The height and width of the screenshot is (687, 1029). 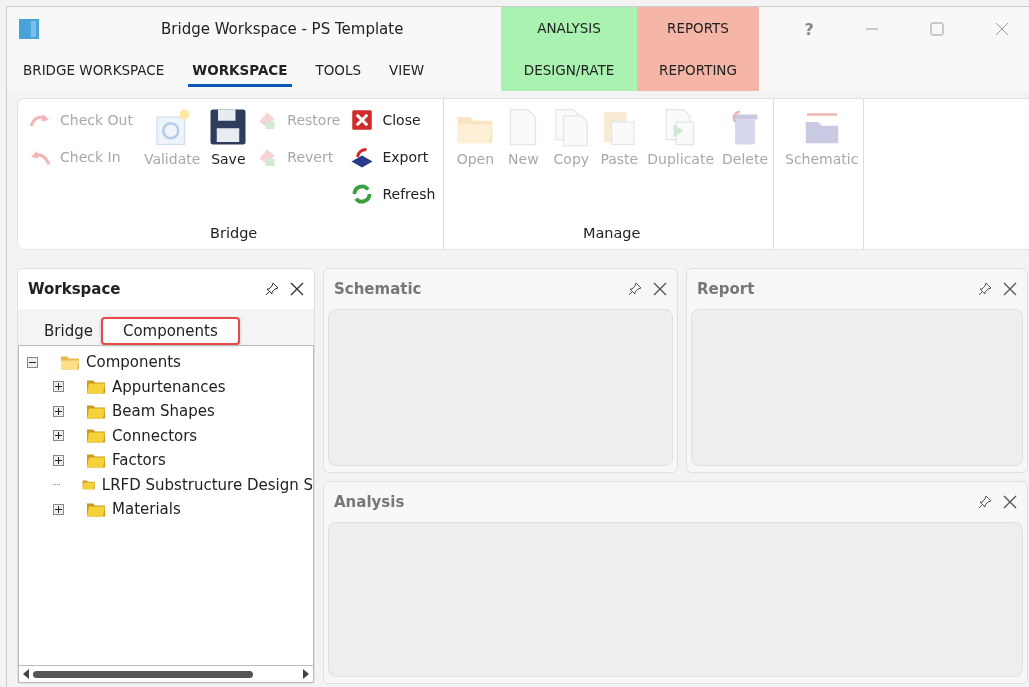 I want to click on menu-tab: WORKSPACE, so click(x=240, y=71).